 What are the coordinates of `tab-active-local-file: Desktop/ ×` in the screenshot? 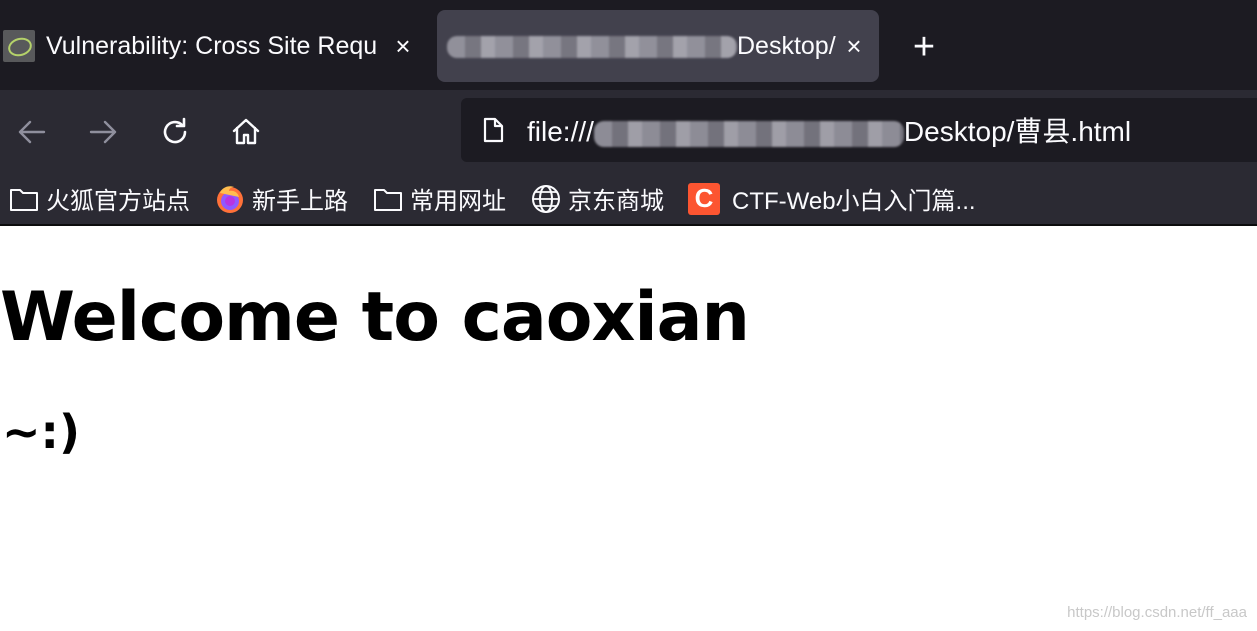 It's located at (658, 46).